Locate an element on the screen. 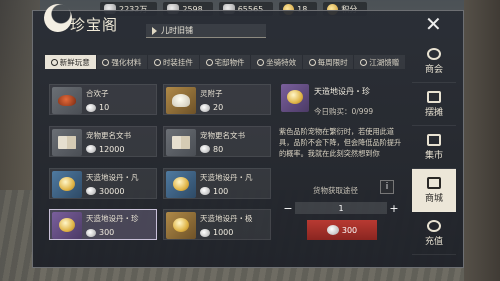  tab-gift: 江湖馈赠 is located at coordinates (380, 62).